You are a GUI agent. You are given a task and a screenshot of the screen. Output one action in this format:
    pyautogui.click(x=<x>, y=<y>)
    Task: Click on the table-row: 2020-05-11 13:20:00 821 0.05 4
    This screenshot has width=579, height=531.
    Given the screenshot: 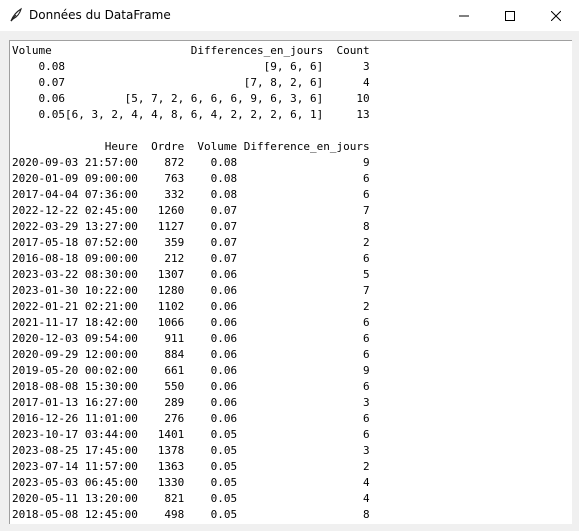 What is the action you would take?
    pyautogui.click(x=191, y=498)
    